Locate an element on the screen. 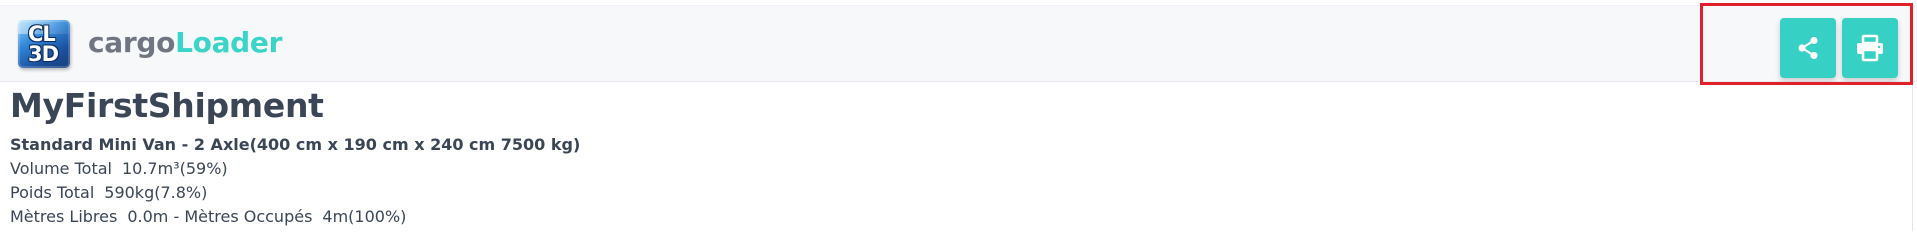 Image resolution: width=1917 pixels, height=240 pixels. volume-total-row: Volume Total 10.7m³(59%) is located at coordinates (119, 168).